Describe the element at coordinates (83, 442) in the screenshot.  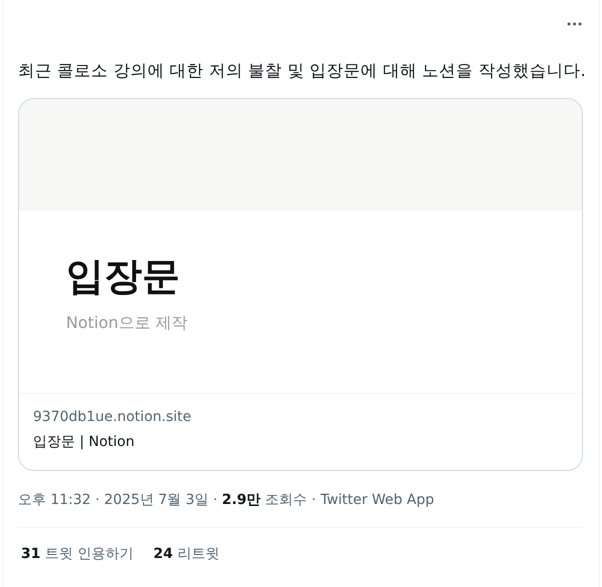
I see `link-title: 입장문 | Notion` at that location.